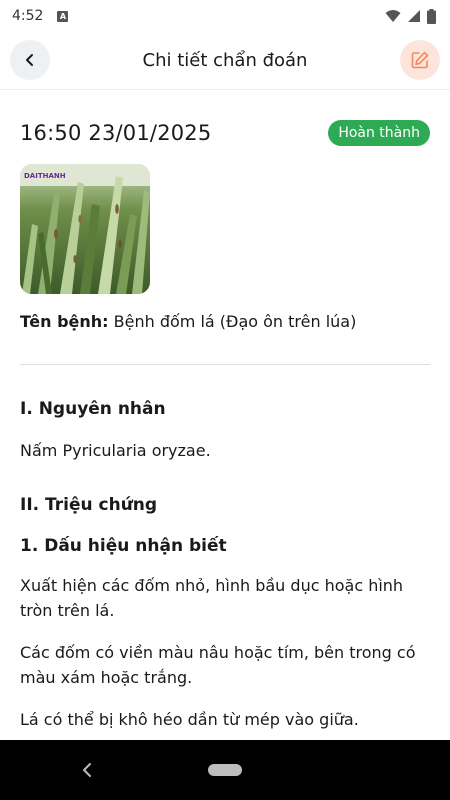 This screenshot has width=450, height=800. What do you see at coordinates (414, 16) in the screenshot?
I see `signal-icon` at bounding box center [414, 16].